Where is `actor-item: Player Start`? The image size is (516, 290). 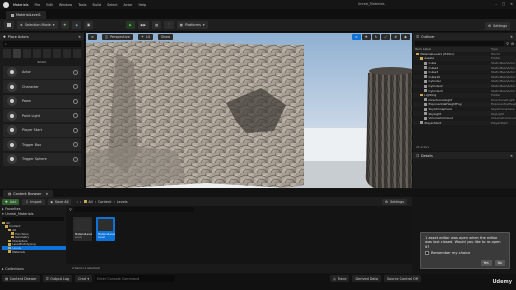
actor-item: Player Start is located at coordinates (42, 130).